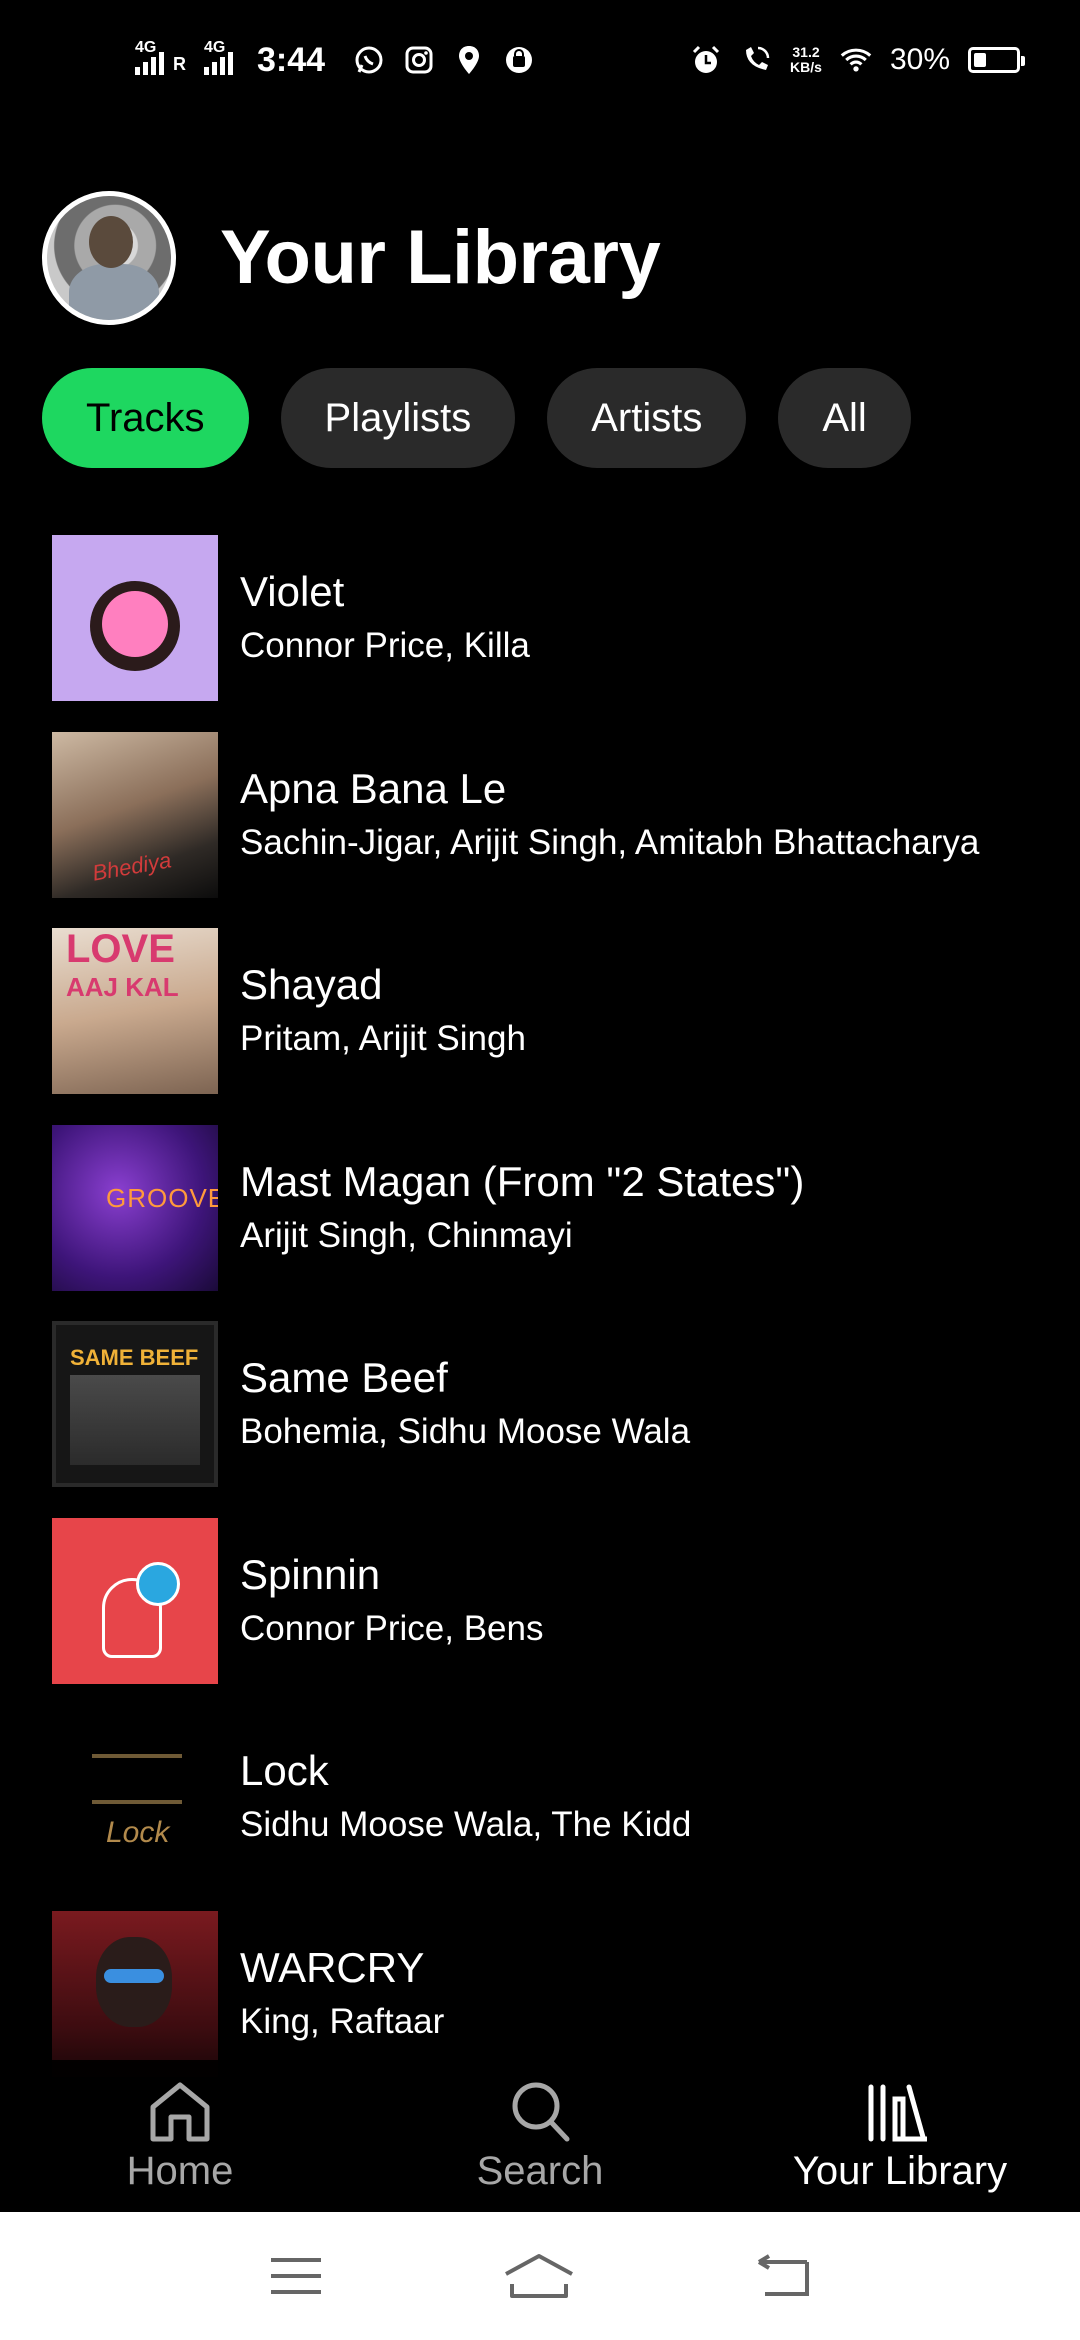 This screenshot has width=1080, height=2340. I want to click on track-title: Violet, so click(292, 592).